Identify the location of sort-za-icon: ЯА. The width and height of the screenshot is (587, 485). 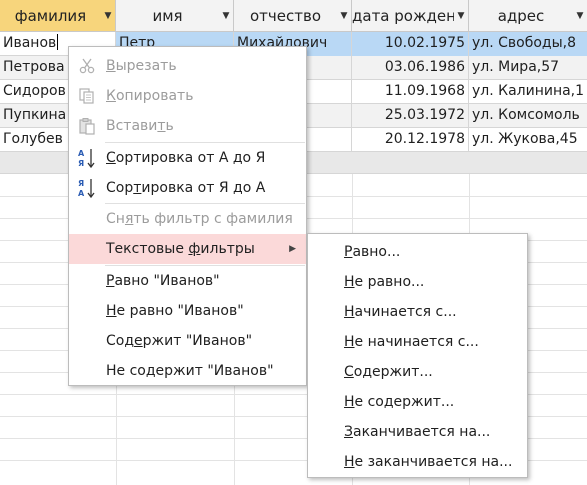
(87, 188).